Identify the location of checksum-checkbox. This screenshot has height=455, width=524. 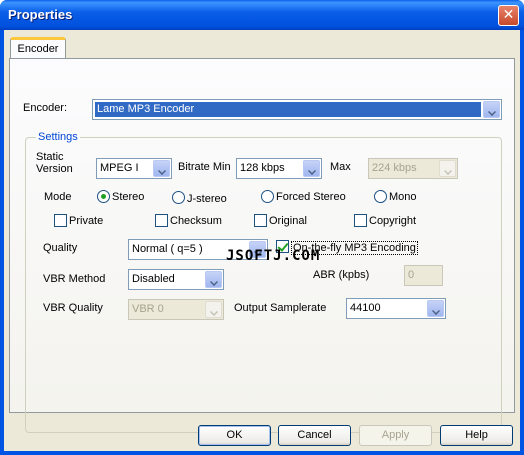
(161, 220).